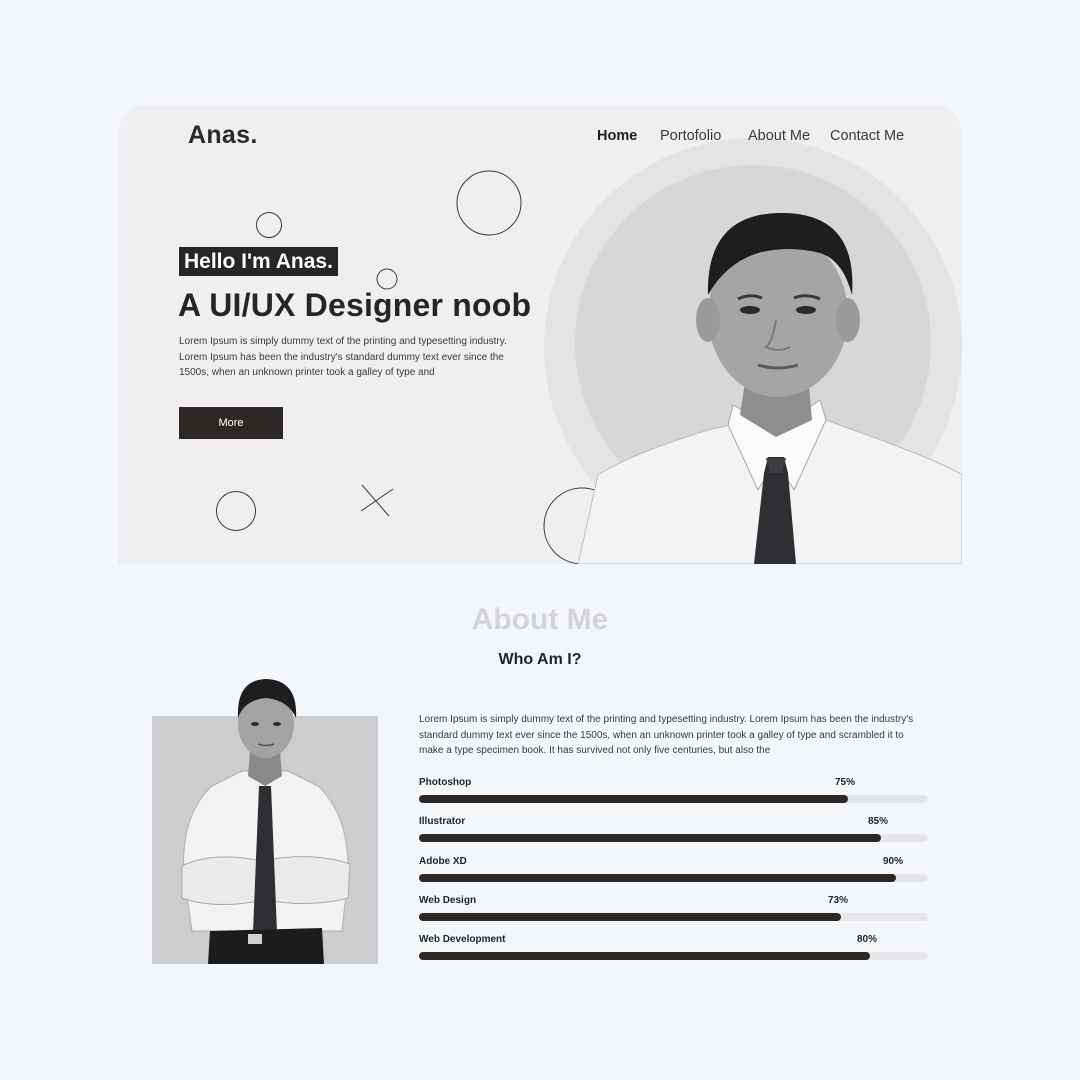 The width and height of the screenshot is (1080, 1080). I want to click on skill-percent: 80%, so click(867, 939).